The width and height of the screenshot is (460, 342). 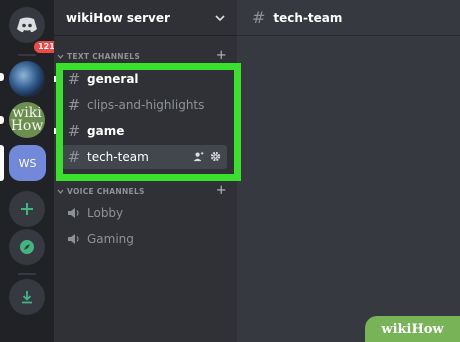 I want to click on channel-label: Gaming, so click(x=110, y=239).